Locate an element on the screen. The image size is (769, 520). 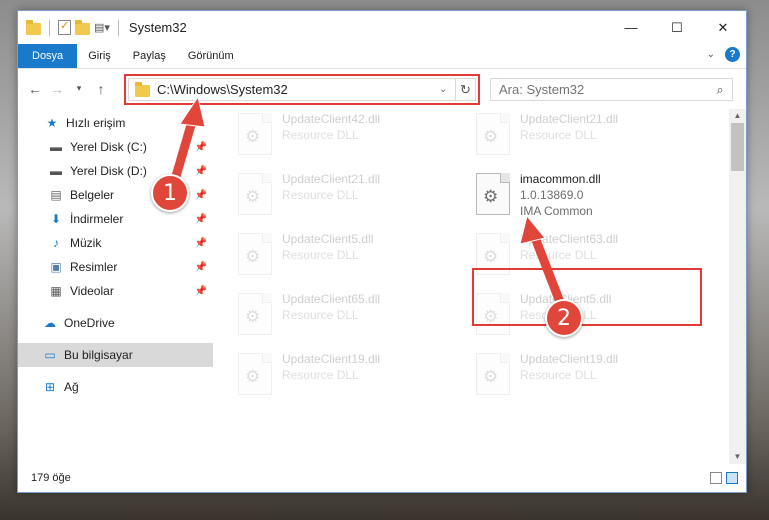
status-bar: 179 öğe is located at coordinates (382, 478).